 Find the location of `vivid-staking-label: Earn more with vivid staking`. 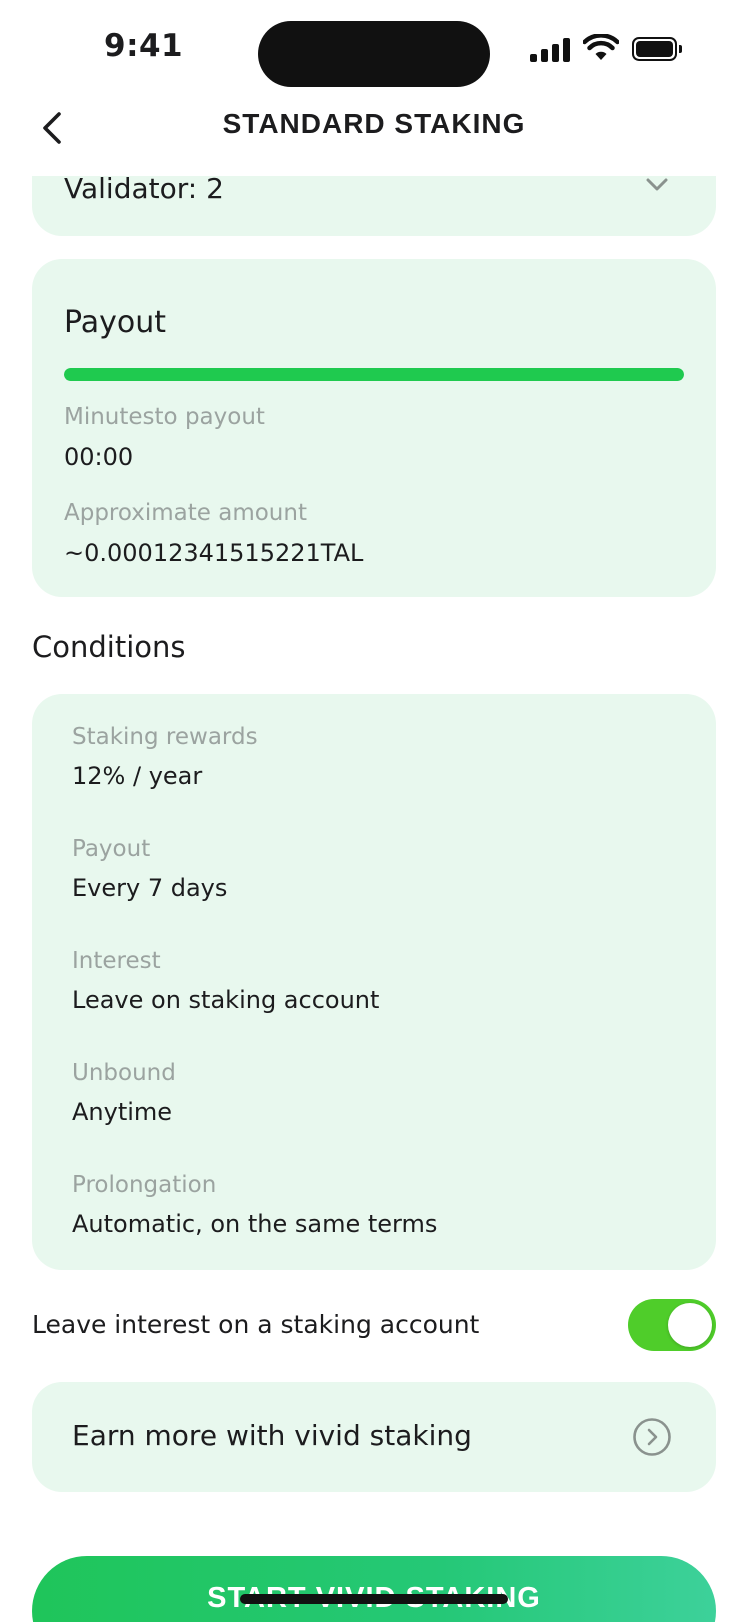

vivid-staking-label: Earn more with vivid staking is located at coordinates (272, 1435).